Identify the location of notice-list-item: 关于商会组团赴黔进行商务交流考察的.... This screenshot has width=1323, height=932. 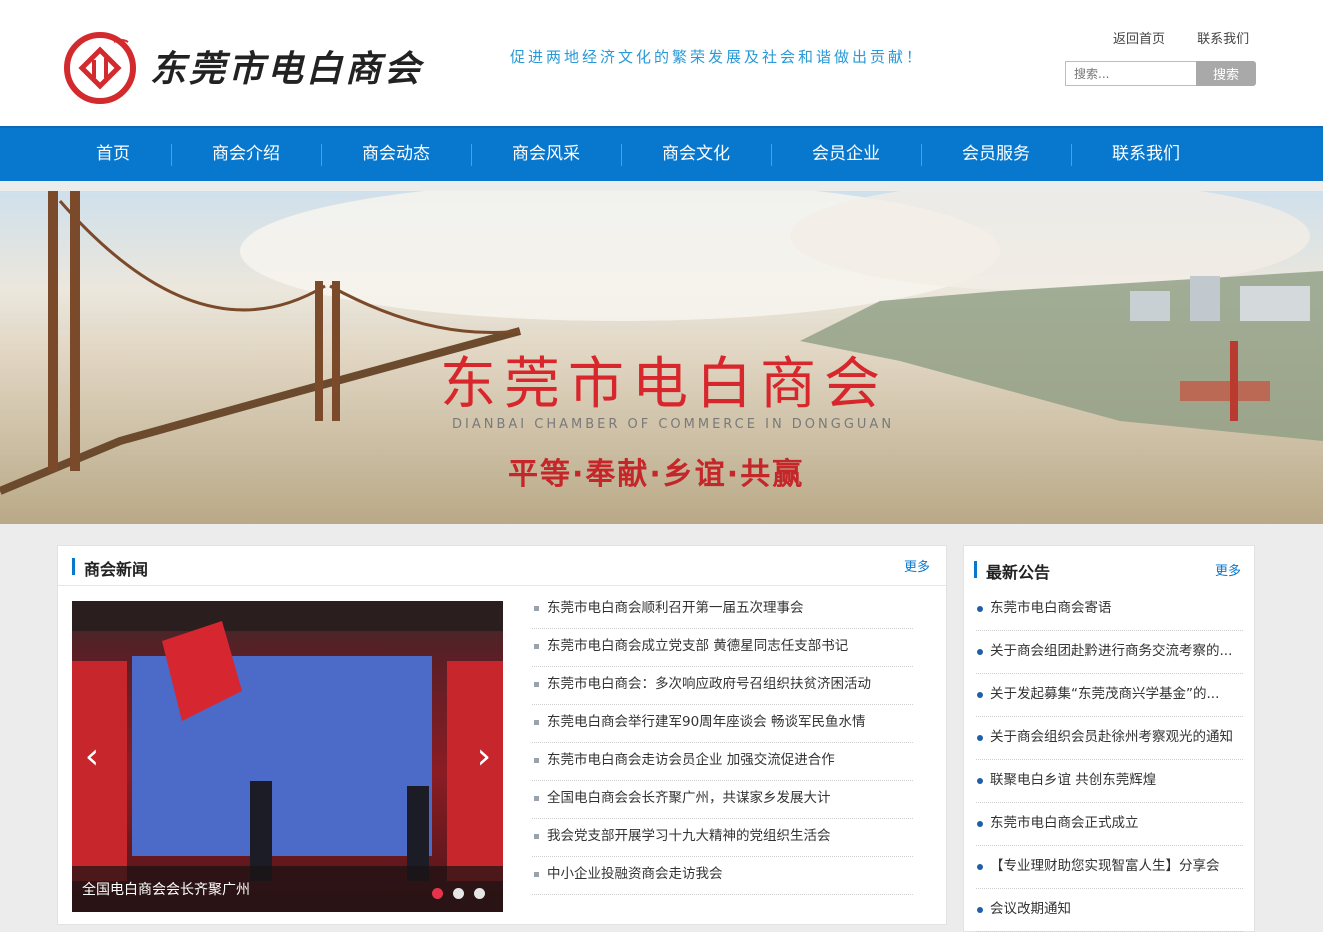
(1109, 652).